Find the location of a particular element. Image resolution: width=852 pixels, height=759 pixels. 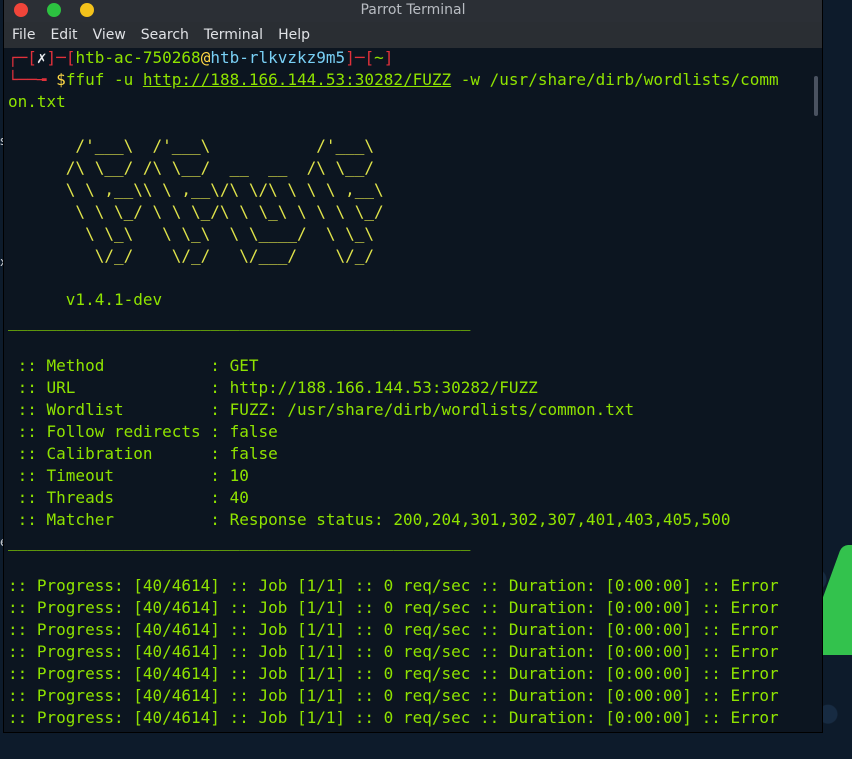

menu-file: File is located at coordinates (23, 35).